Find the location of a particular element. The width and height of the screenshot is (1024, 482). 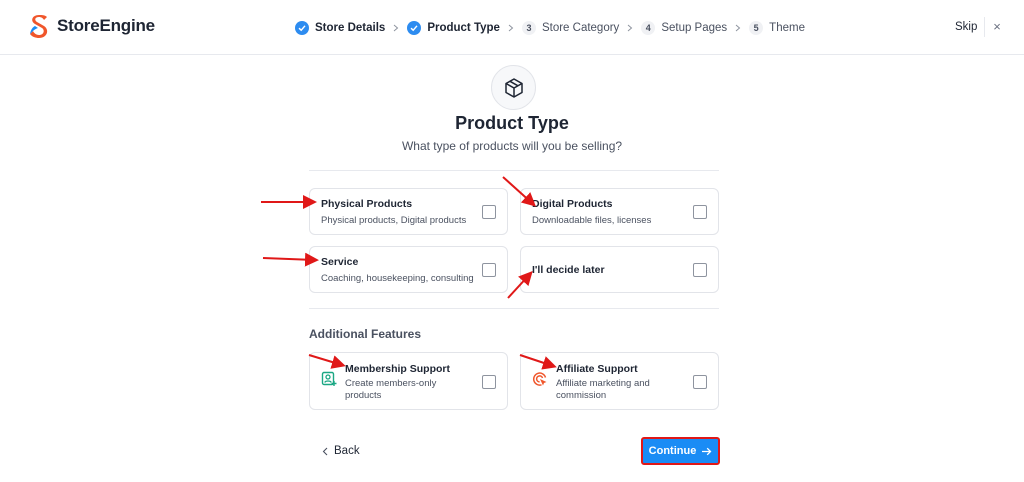

option-title: I'll decide later is located at coordinates (568, 270).